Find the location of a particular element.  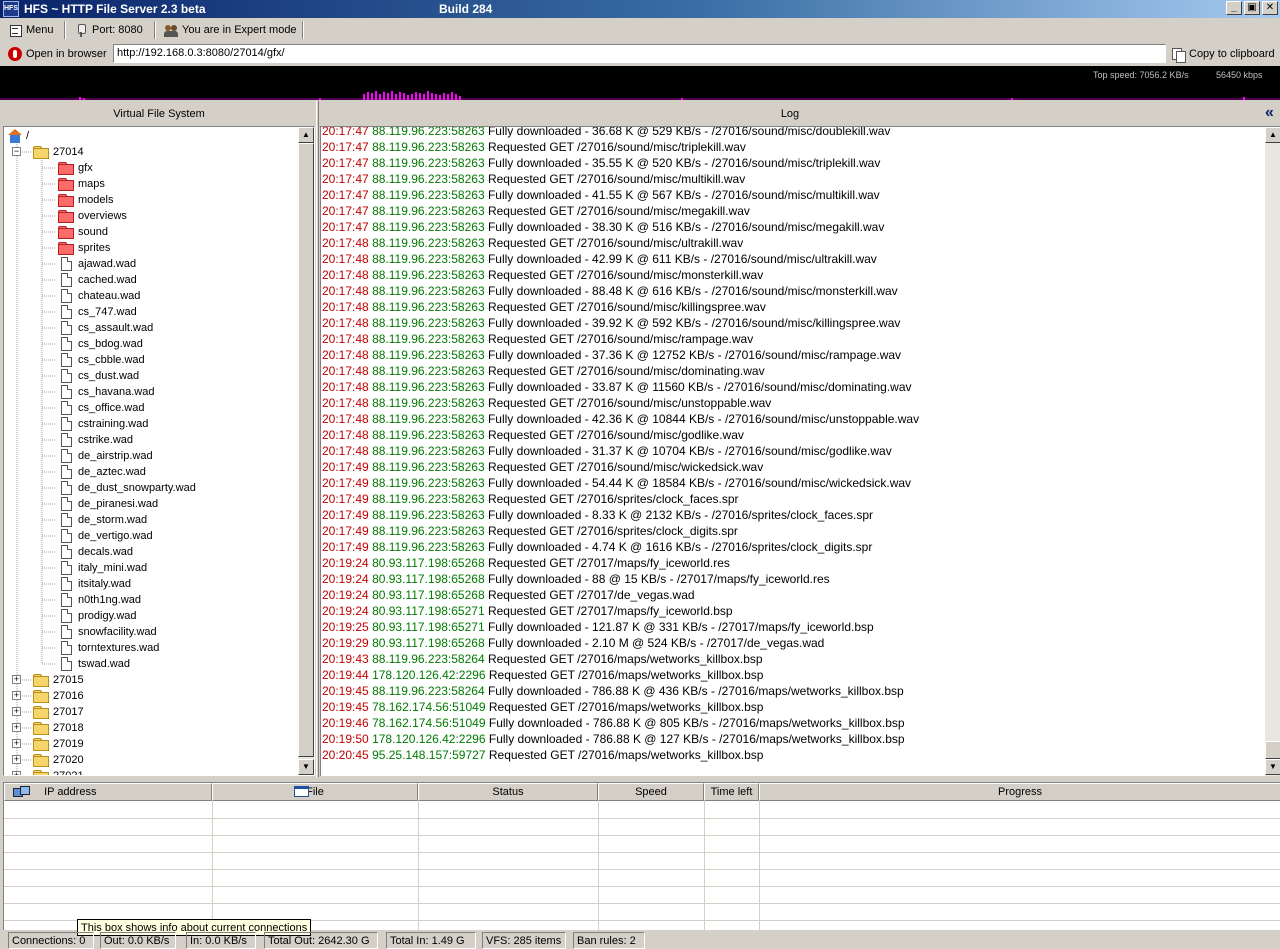

tree-subfolder: overviews is located at coordinates (92, 216).